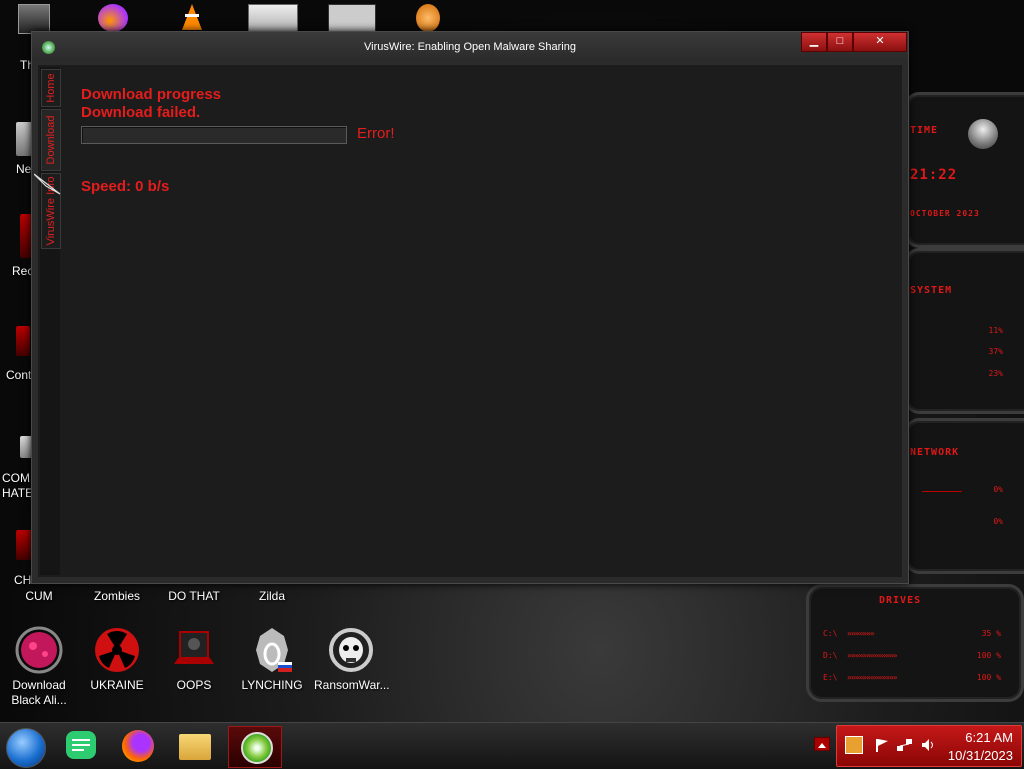 Image resolution: width=1024 pixels, height=769 pixels. Describe the element at coordinates (964, 170) in the screenshot. I see `time-widget: TIME 21:22 OCTOBER 2023` at that location.